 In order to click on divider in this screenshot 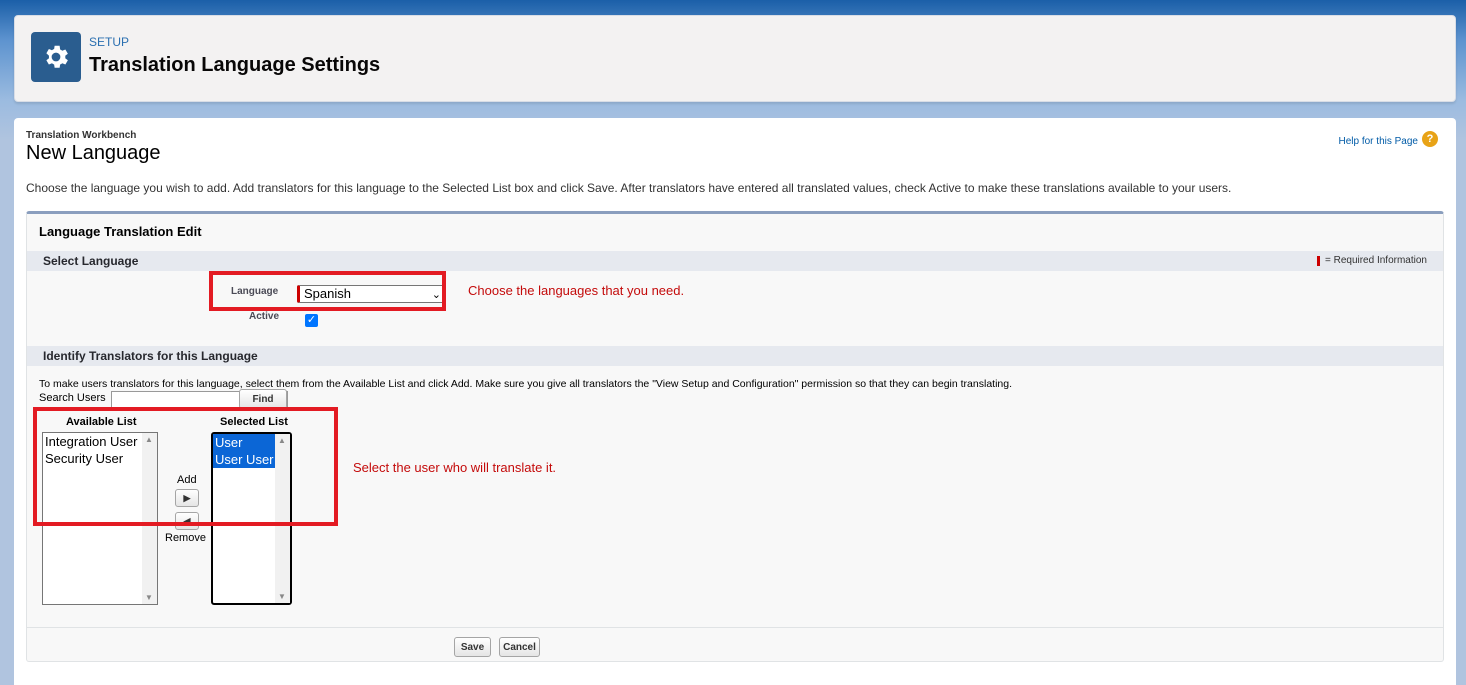, I will do `click(735, 627)`.